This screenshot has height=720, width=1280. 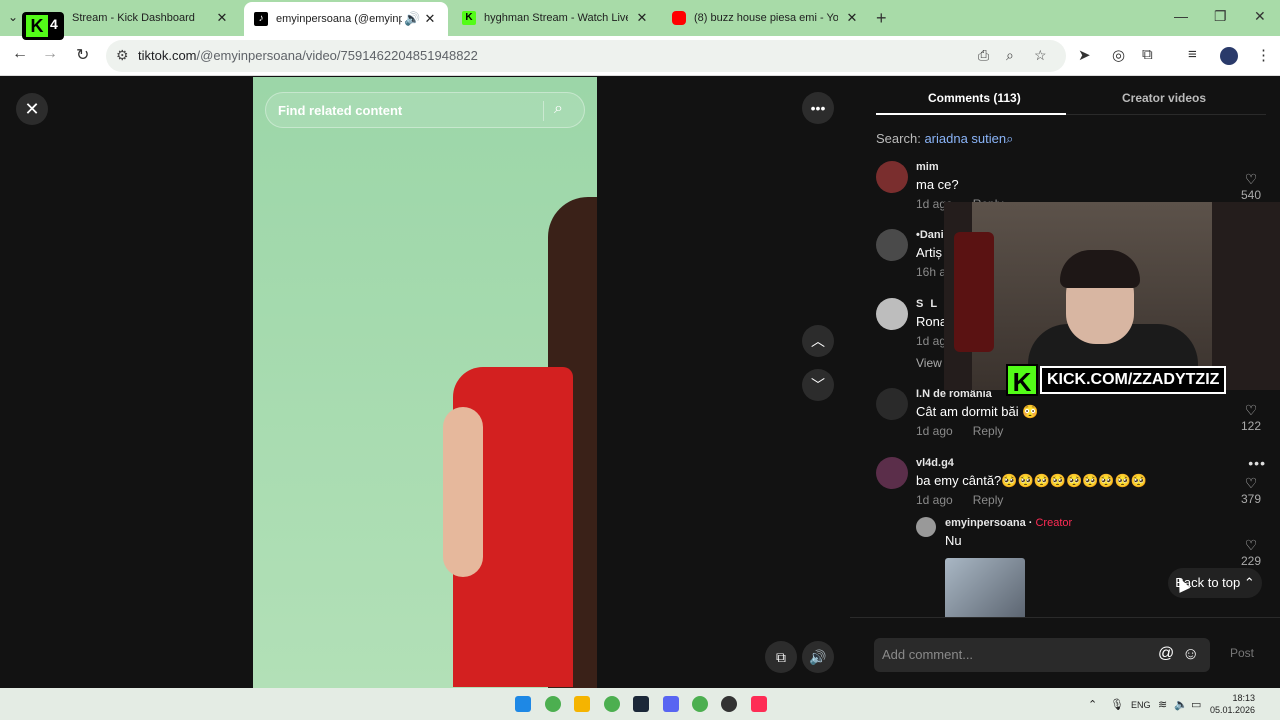 What do you see at coordinates (1229, 56) in the screenshot?
I see `profile-avatar-icon` at bounding box center [1229, 56].